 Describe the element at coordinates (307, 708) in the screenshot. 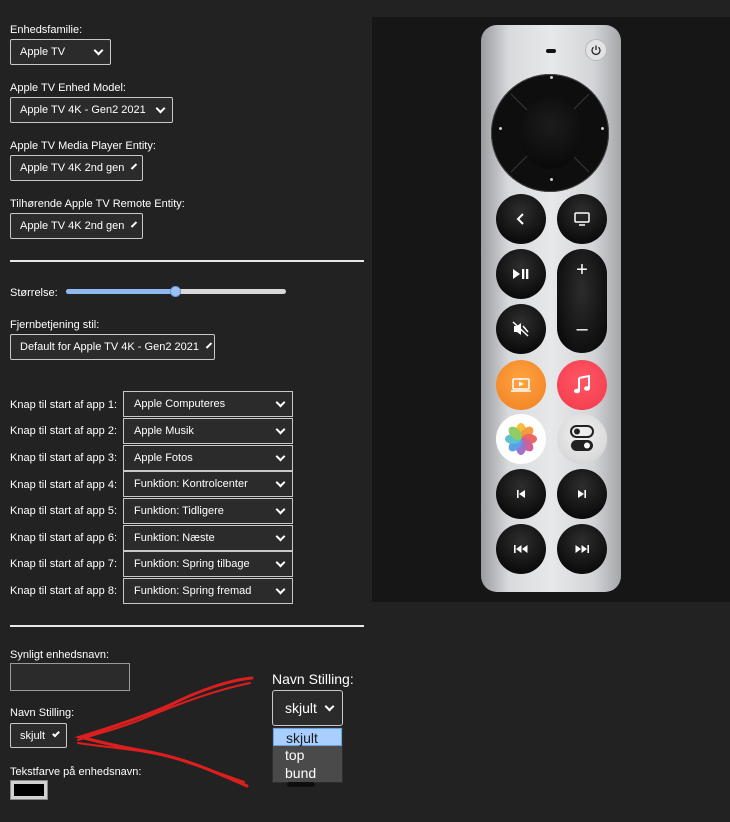

I see `popup-name-position-select: skjult` at that location.